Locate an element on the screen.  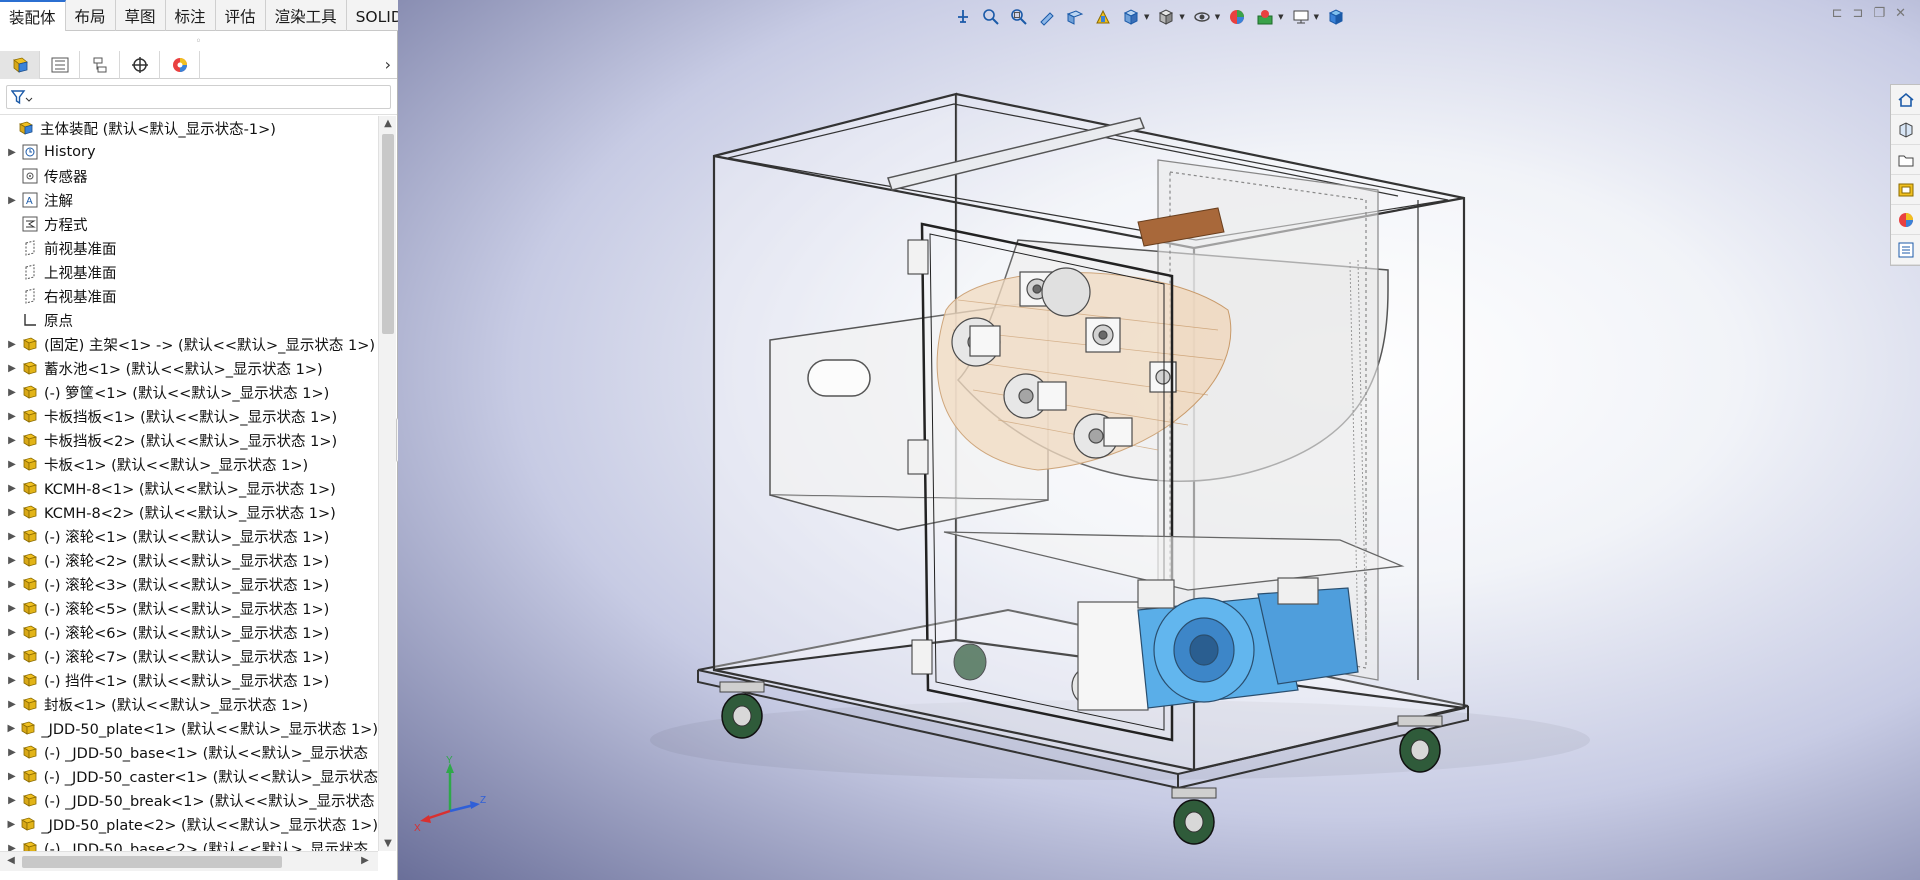
tree-item: ▶ (-) 滚轮<6> (默认<<默认>_显示状态 1>) is located at coordinates (189, 632).